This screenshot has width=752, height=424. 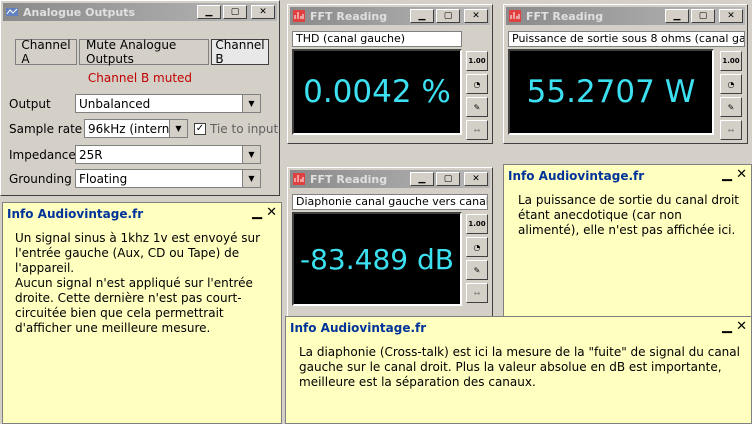 What do you see at coordinates (115, 103) in the screenshot?
I see `output-value: Unbalanced` at bounding box center [115, 103].